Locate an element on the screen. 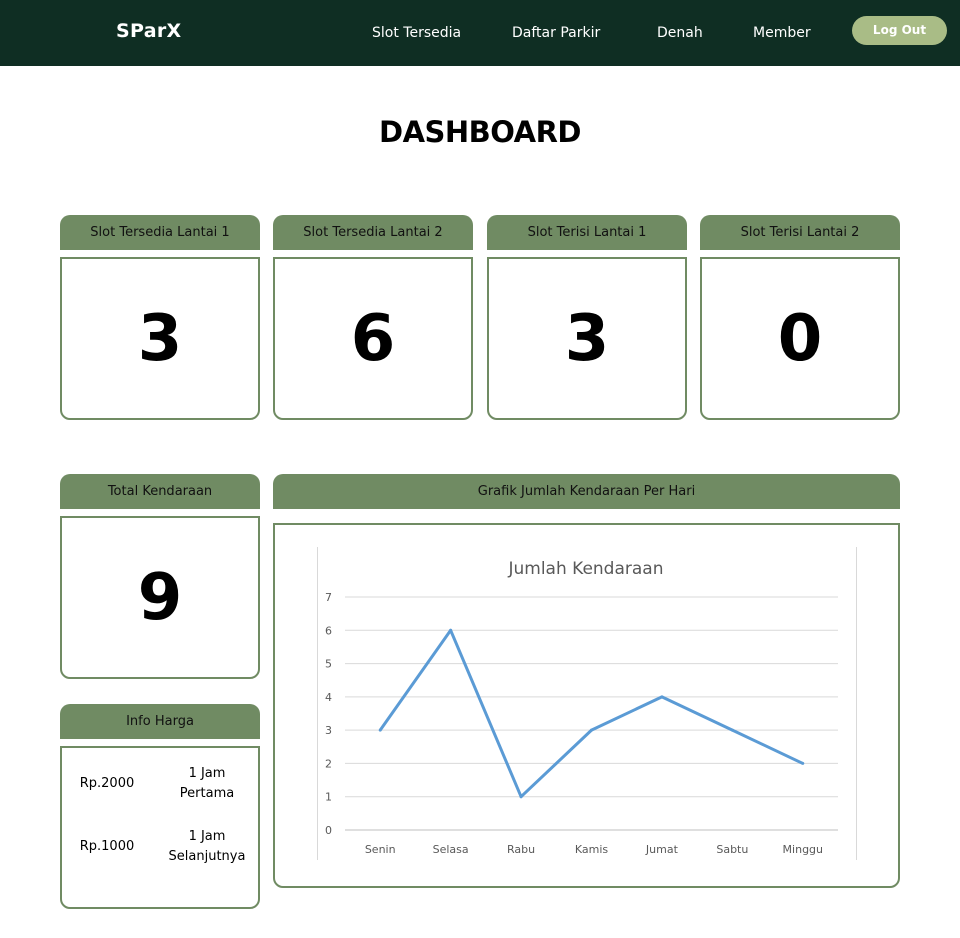  x-tick-label: Senin is located at coordinates (380, 849).